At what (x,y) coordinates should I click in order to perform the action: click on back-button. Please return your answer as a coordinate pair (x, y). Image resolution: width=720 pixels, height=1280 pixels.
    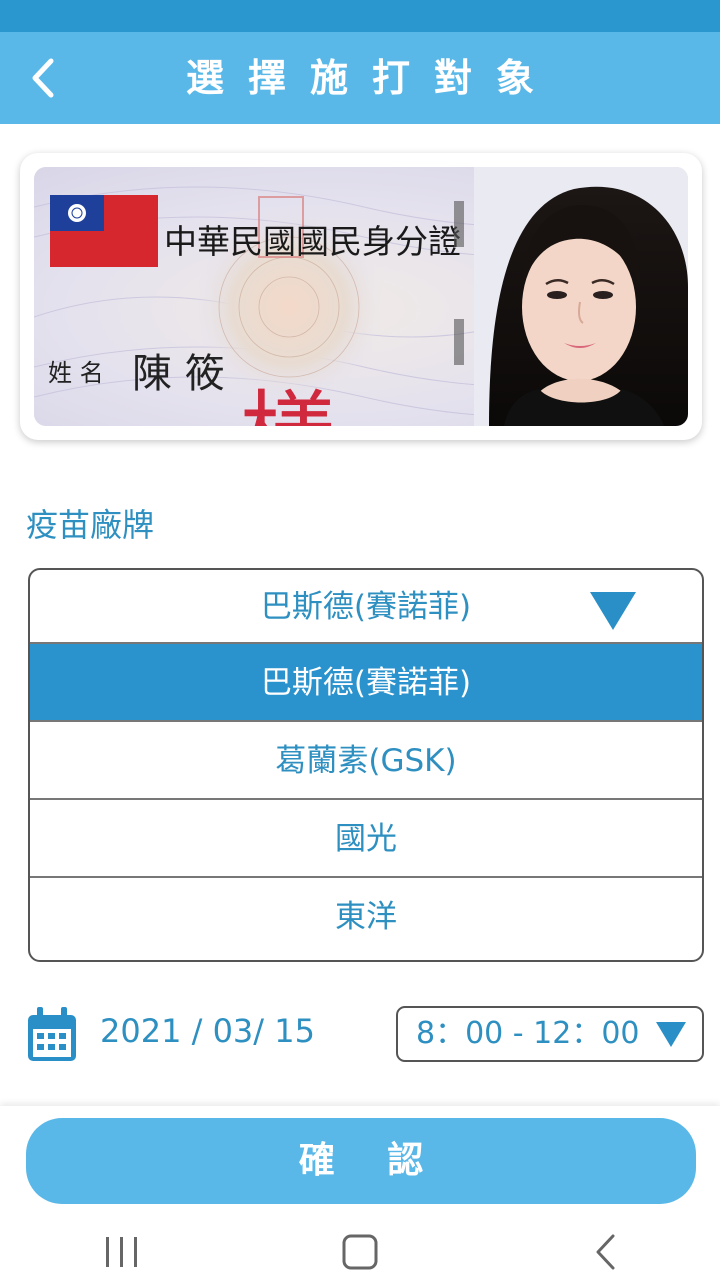
    Looking at the image, I should click on (42, 78).